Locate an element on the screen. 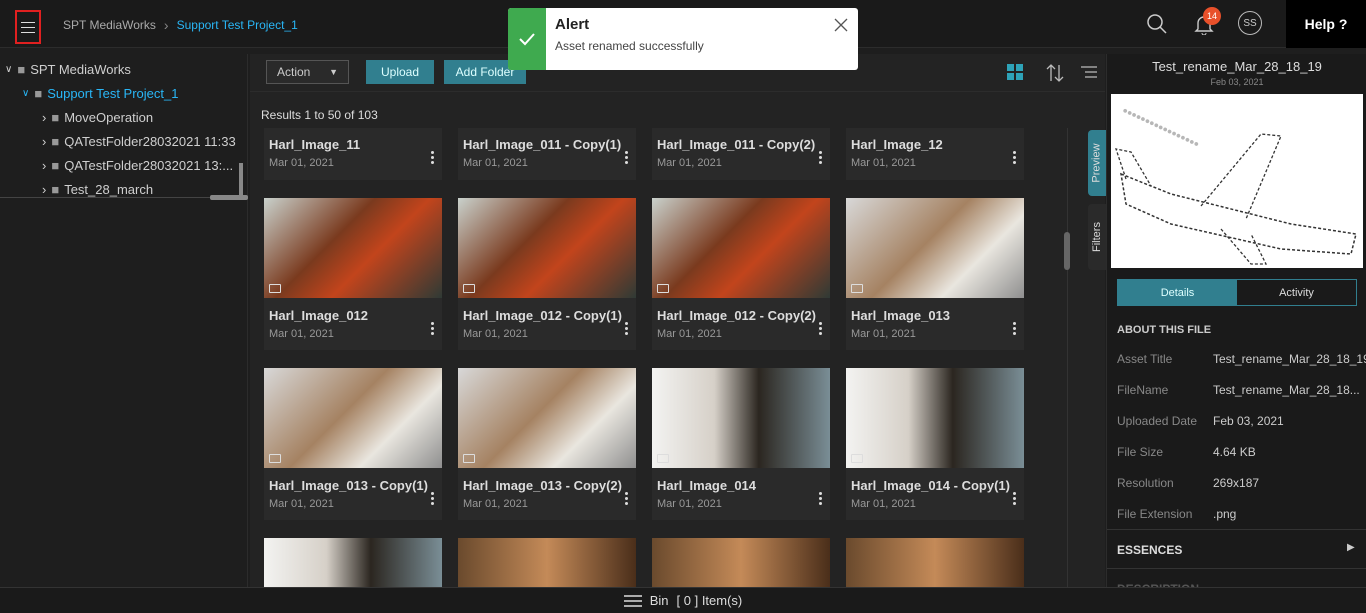  caret-right-icon: ▶ is located at coordinates (1351, 547).